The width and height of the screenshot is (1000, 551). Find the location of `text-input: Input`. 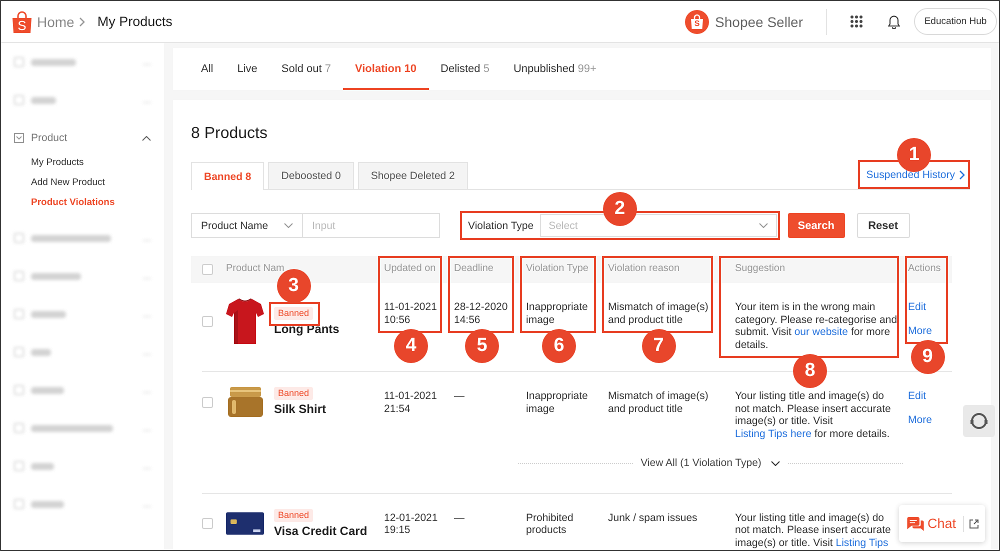

text-input: Input is located at coordinates (371, 225).